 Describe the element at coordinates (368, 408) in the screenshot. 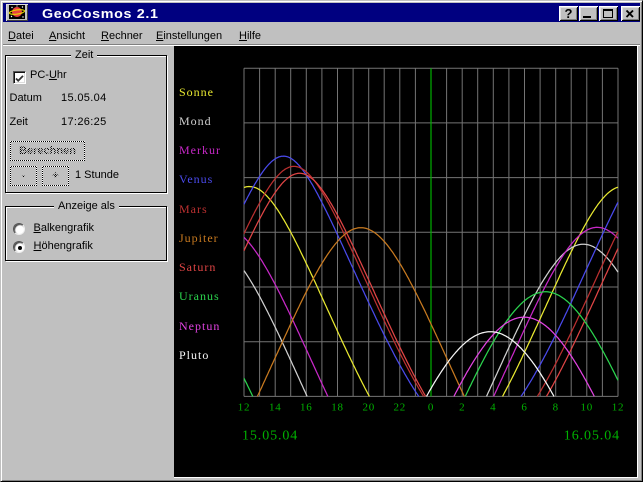

I see `svg-text: 20` at that location.